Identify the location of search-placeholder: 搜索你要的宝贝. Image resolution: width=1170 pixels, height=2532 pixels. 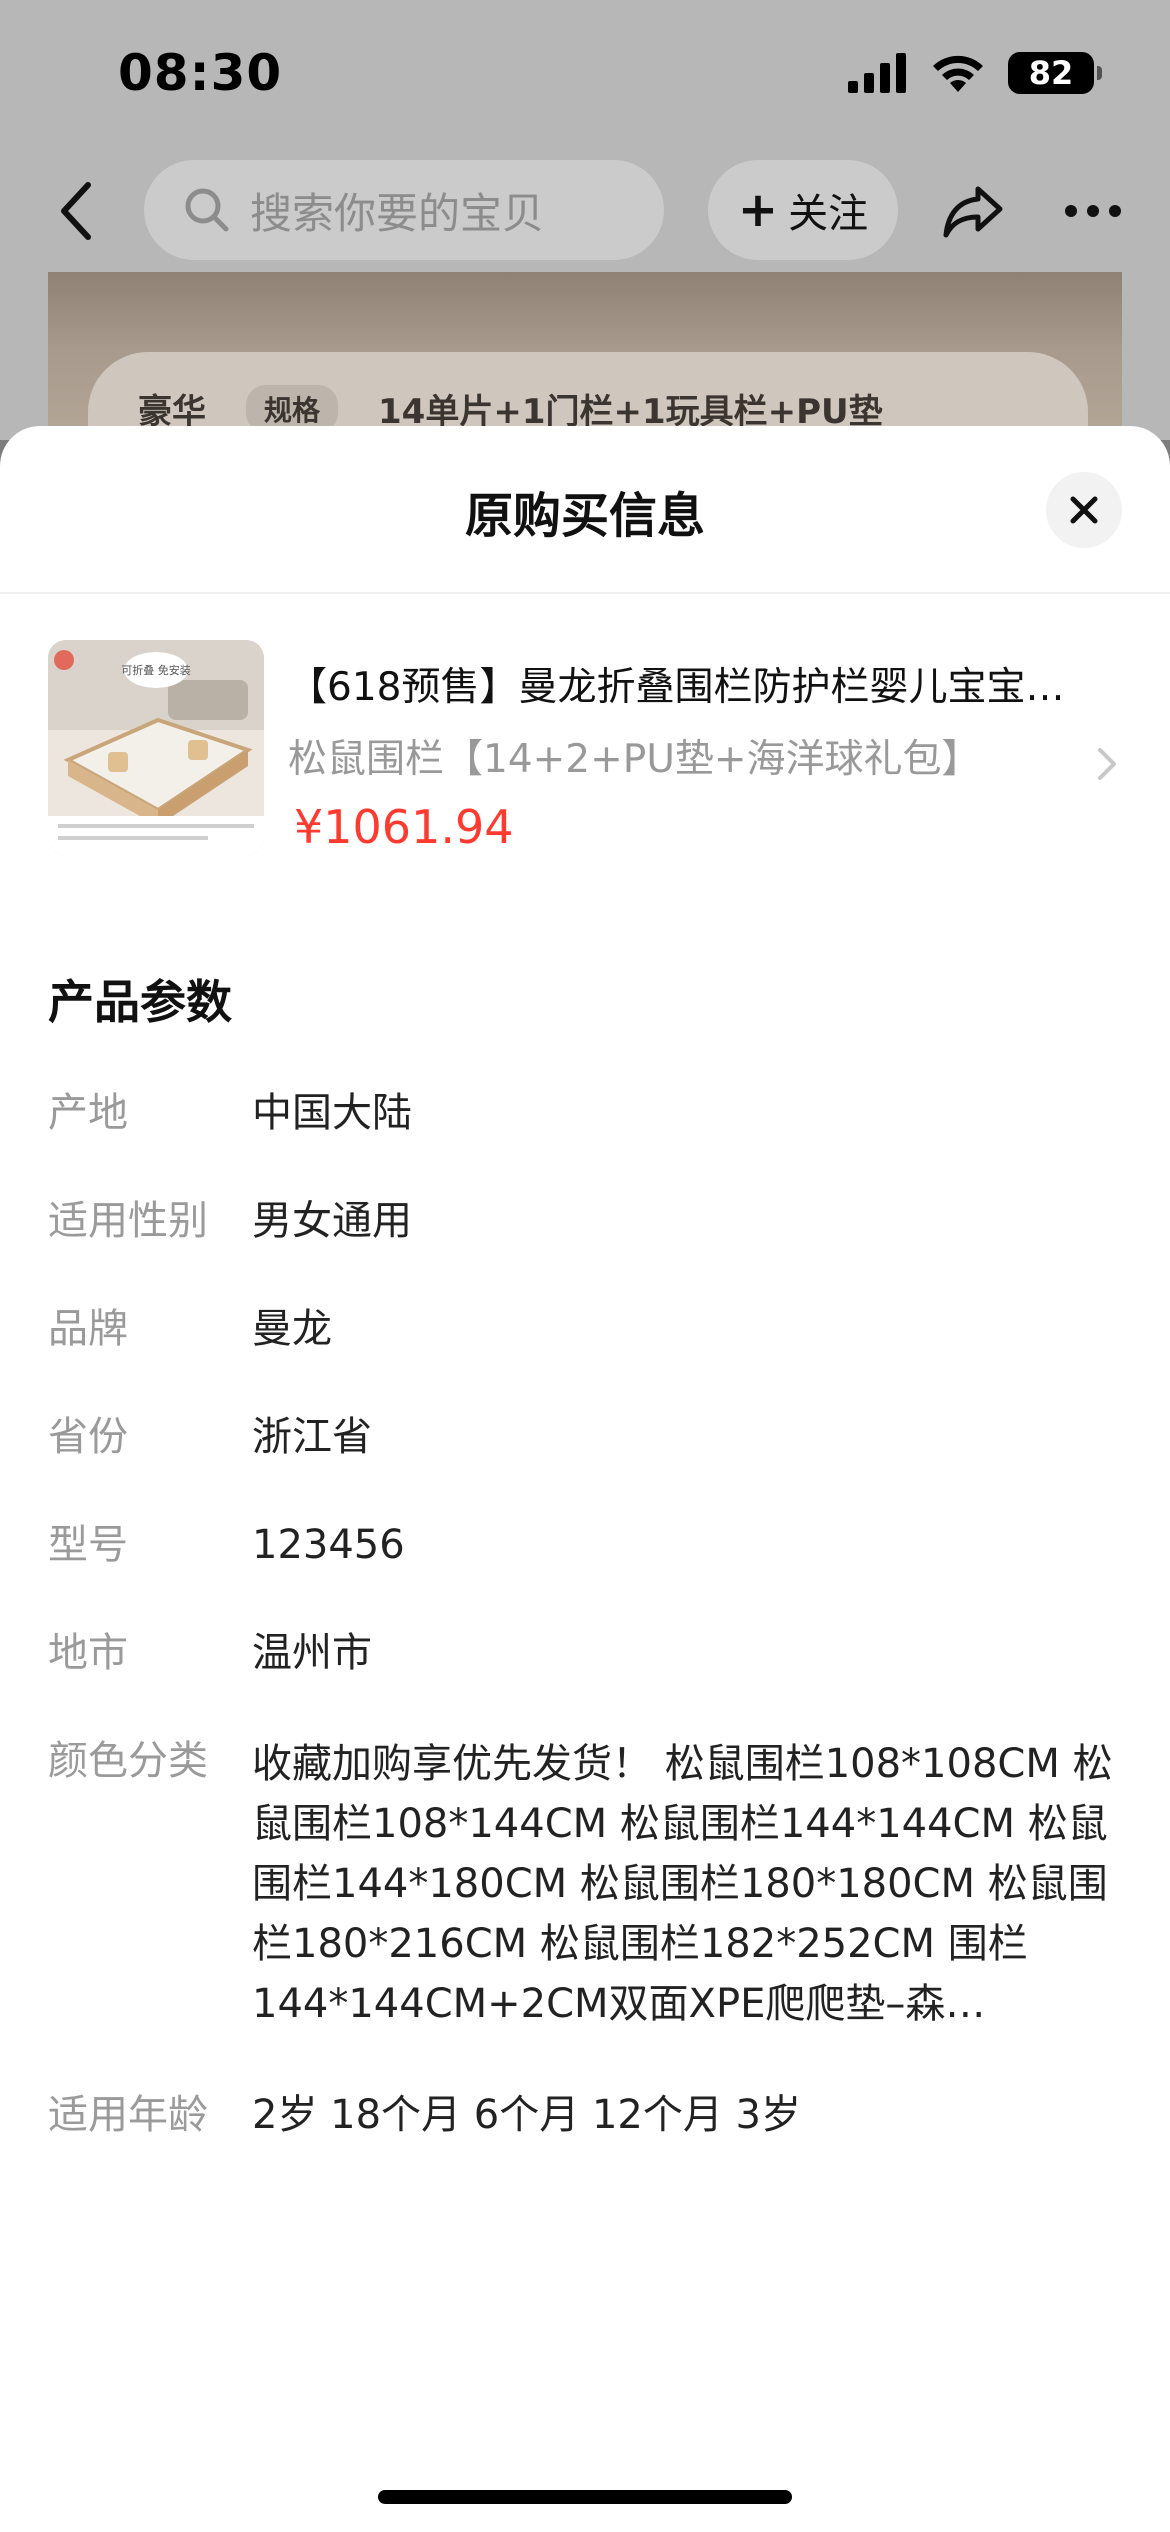
(397, 213).